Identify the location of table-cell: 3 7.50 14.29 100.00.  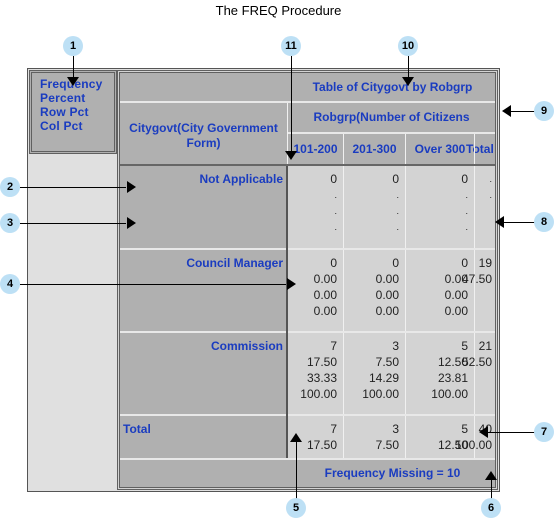
(374, 373).